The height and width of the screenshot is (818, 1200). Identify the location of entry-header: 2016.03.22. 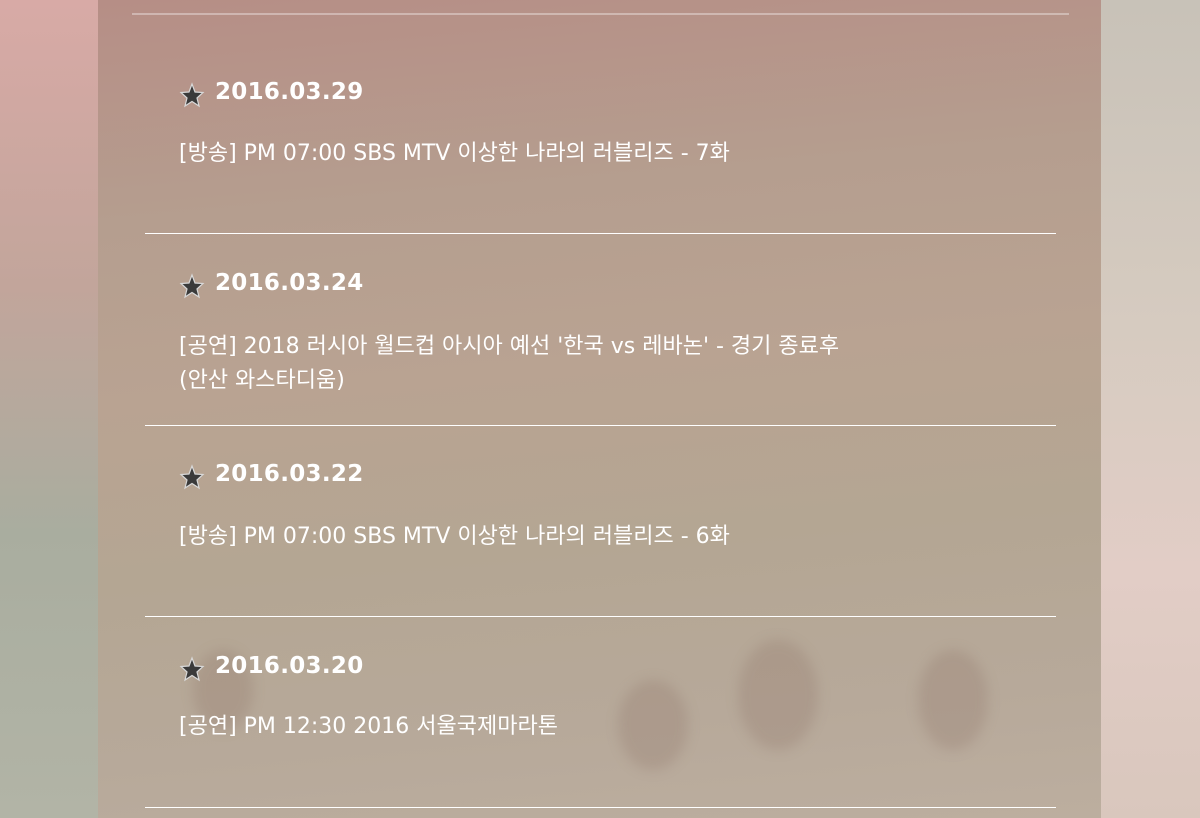
(271, 474).